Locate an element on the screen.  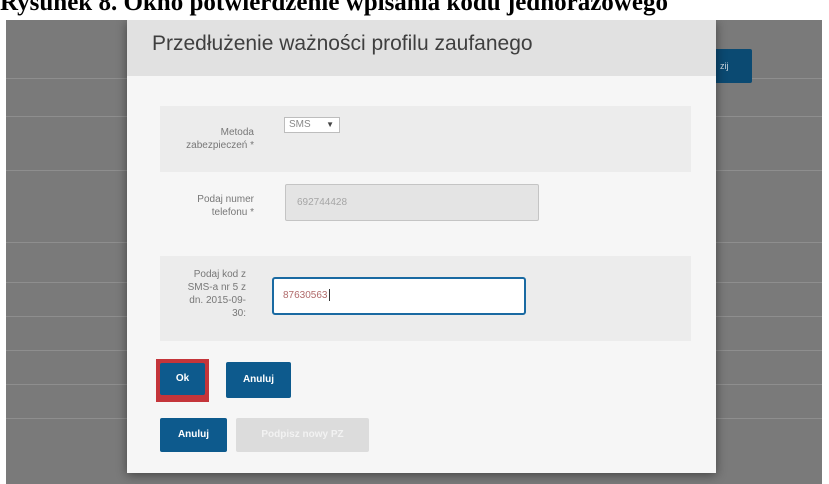
code-label: Podaj kod z SMS-a nr 5 z dn. 2015-09-30: is located at coordinates (216, 294).